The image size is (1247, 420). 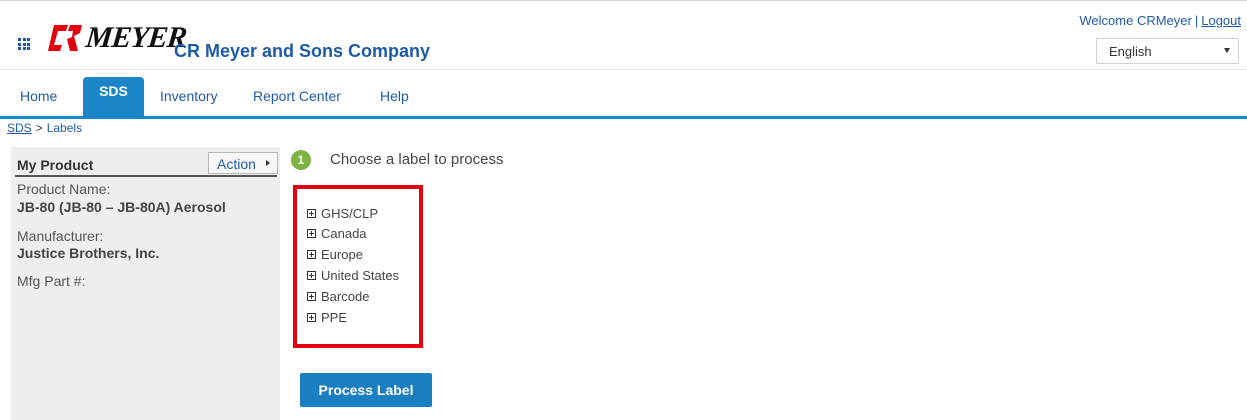 What do you see at coordinates (342, 254) in the screenshot?
I see `tree-item-label: Europe` at bounding box center [342, 254].